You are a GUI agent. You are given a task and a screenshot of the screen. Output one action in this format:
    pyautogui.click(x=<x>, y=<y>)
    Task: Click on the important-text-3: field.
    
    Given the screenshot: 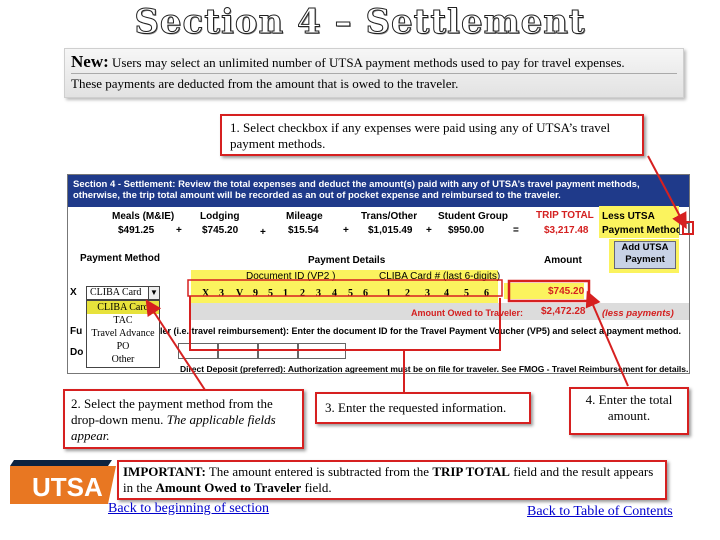 What is the action you would take?
    pyautogui.click(x=318, y=487)
    